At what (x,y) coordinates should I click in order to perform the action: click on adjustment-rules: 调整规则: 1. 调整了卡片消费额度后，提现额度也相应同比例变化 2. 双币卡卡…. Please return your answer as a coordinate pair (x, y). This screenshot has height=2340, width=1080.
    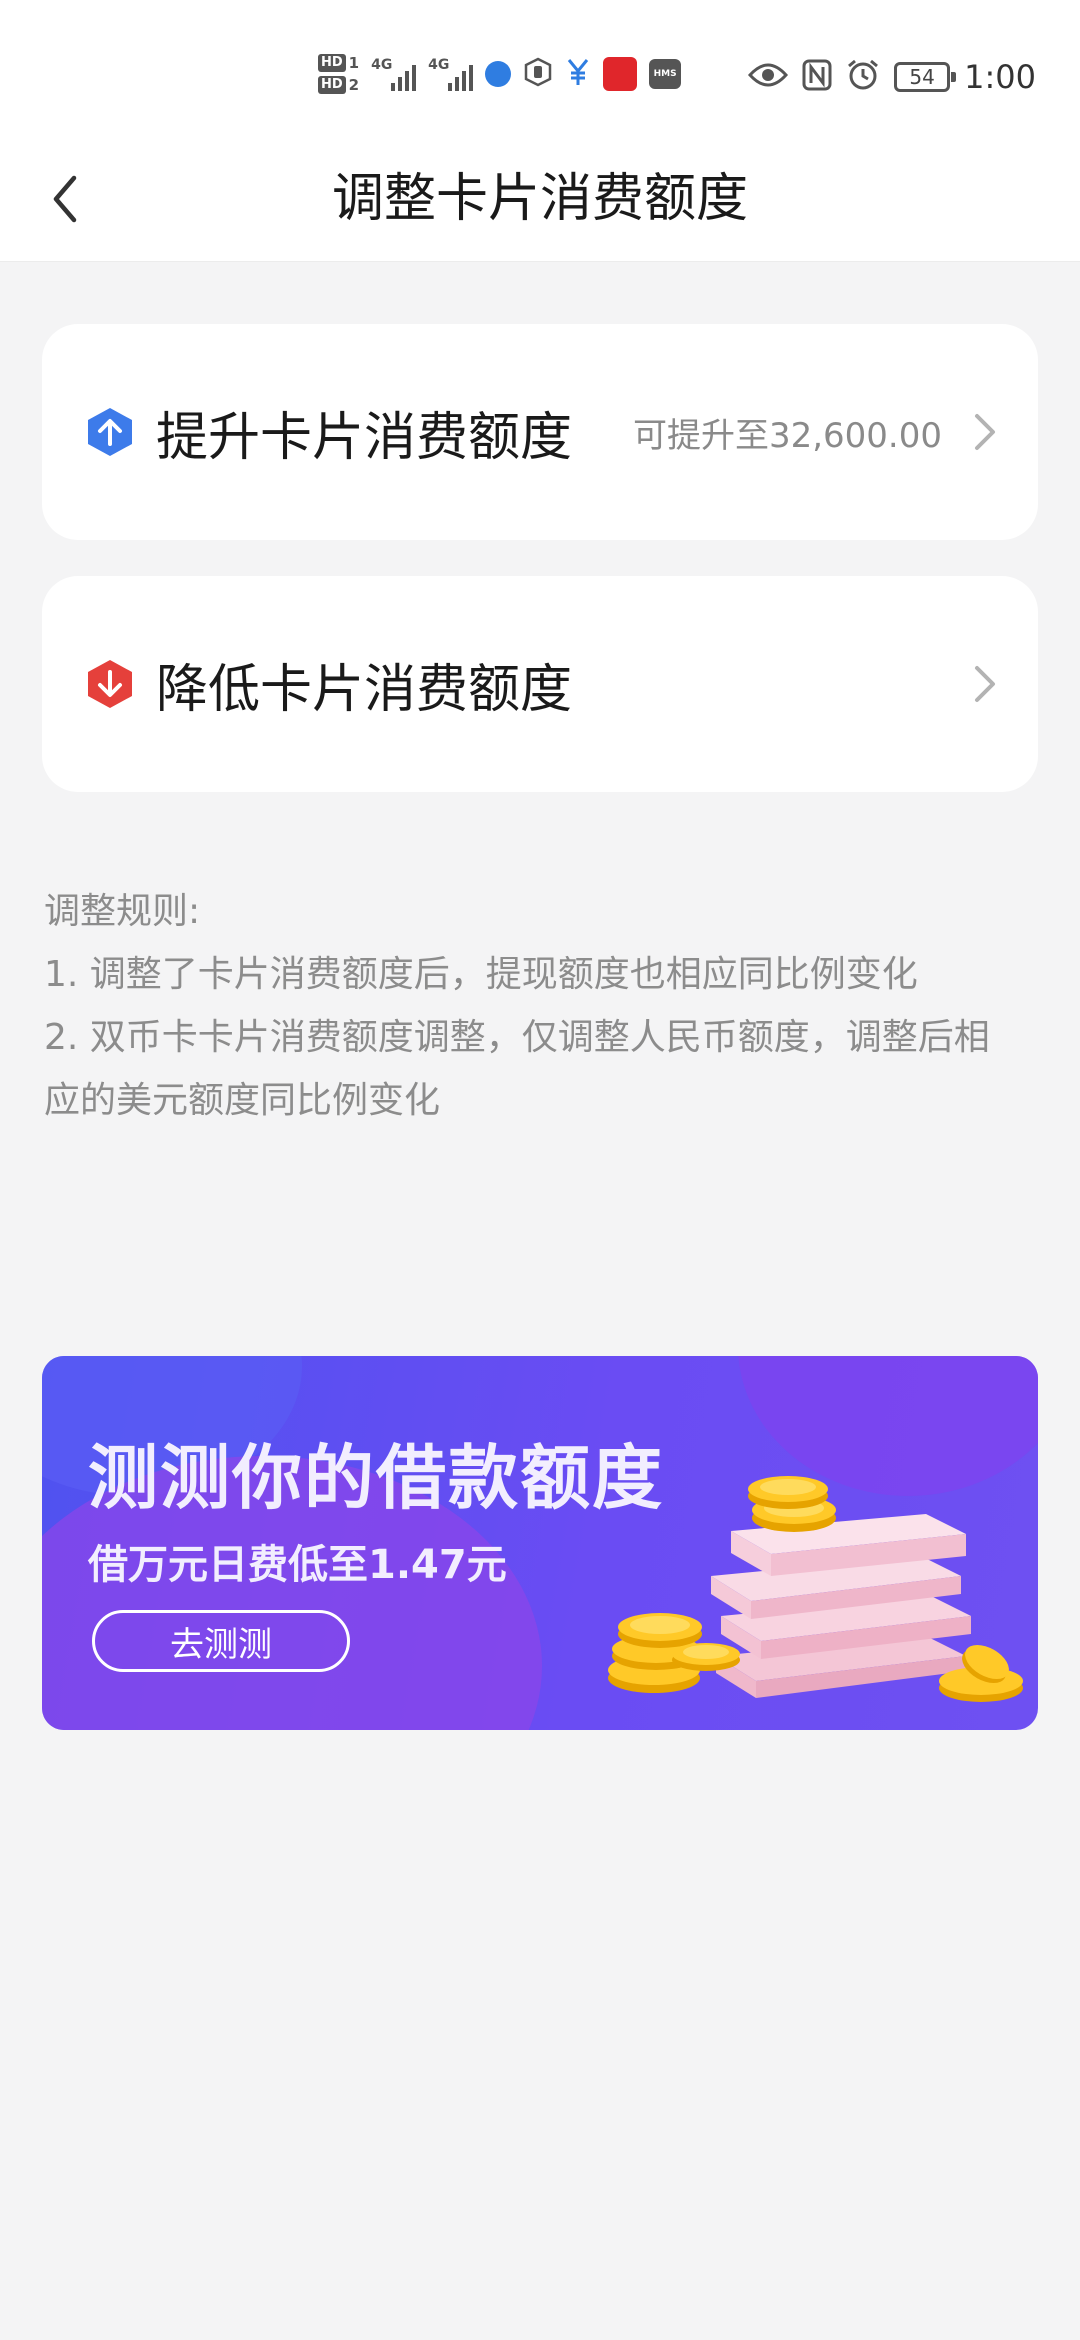
    Looking at the image, I should click on (544, 1006).